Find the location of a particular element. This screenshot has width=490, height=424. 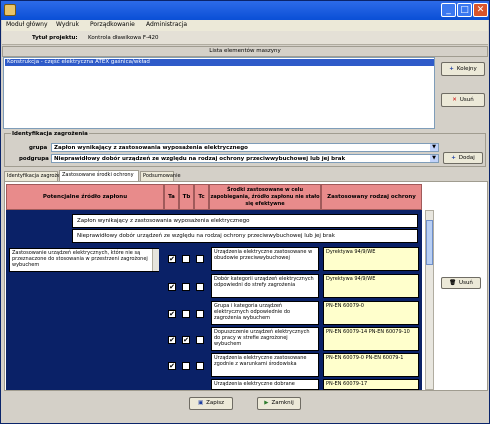

add-hazard-label: Dodaj is located at coordinates (466, 158).